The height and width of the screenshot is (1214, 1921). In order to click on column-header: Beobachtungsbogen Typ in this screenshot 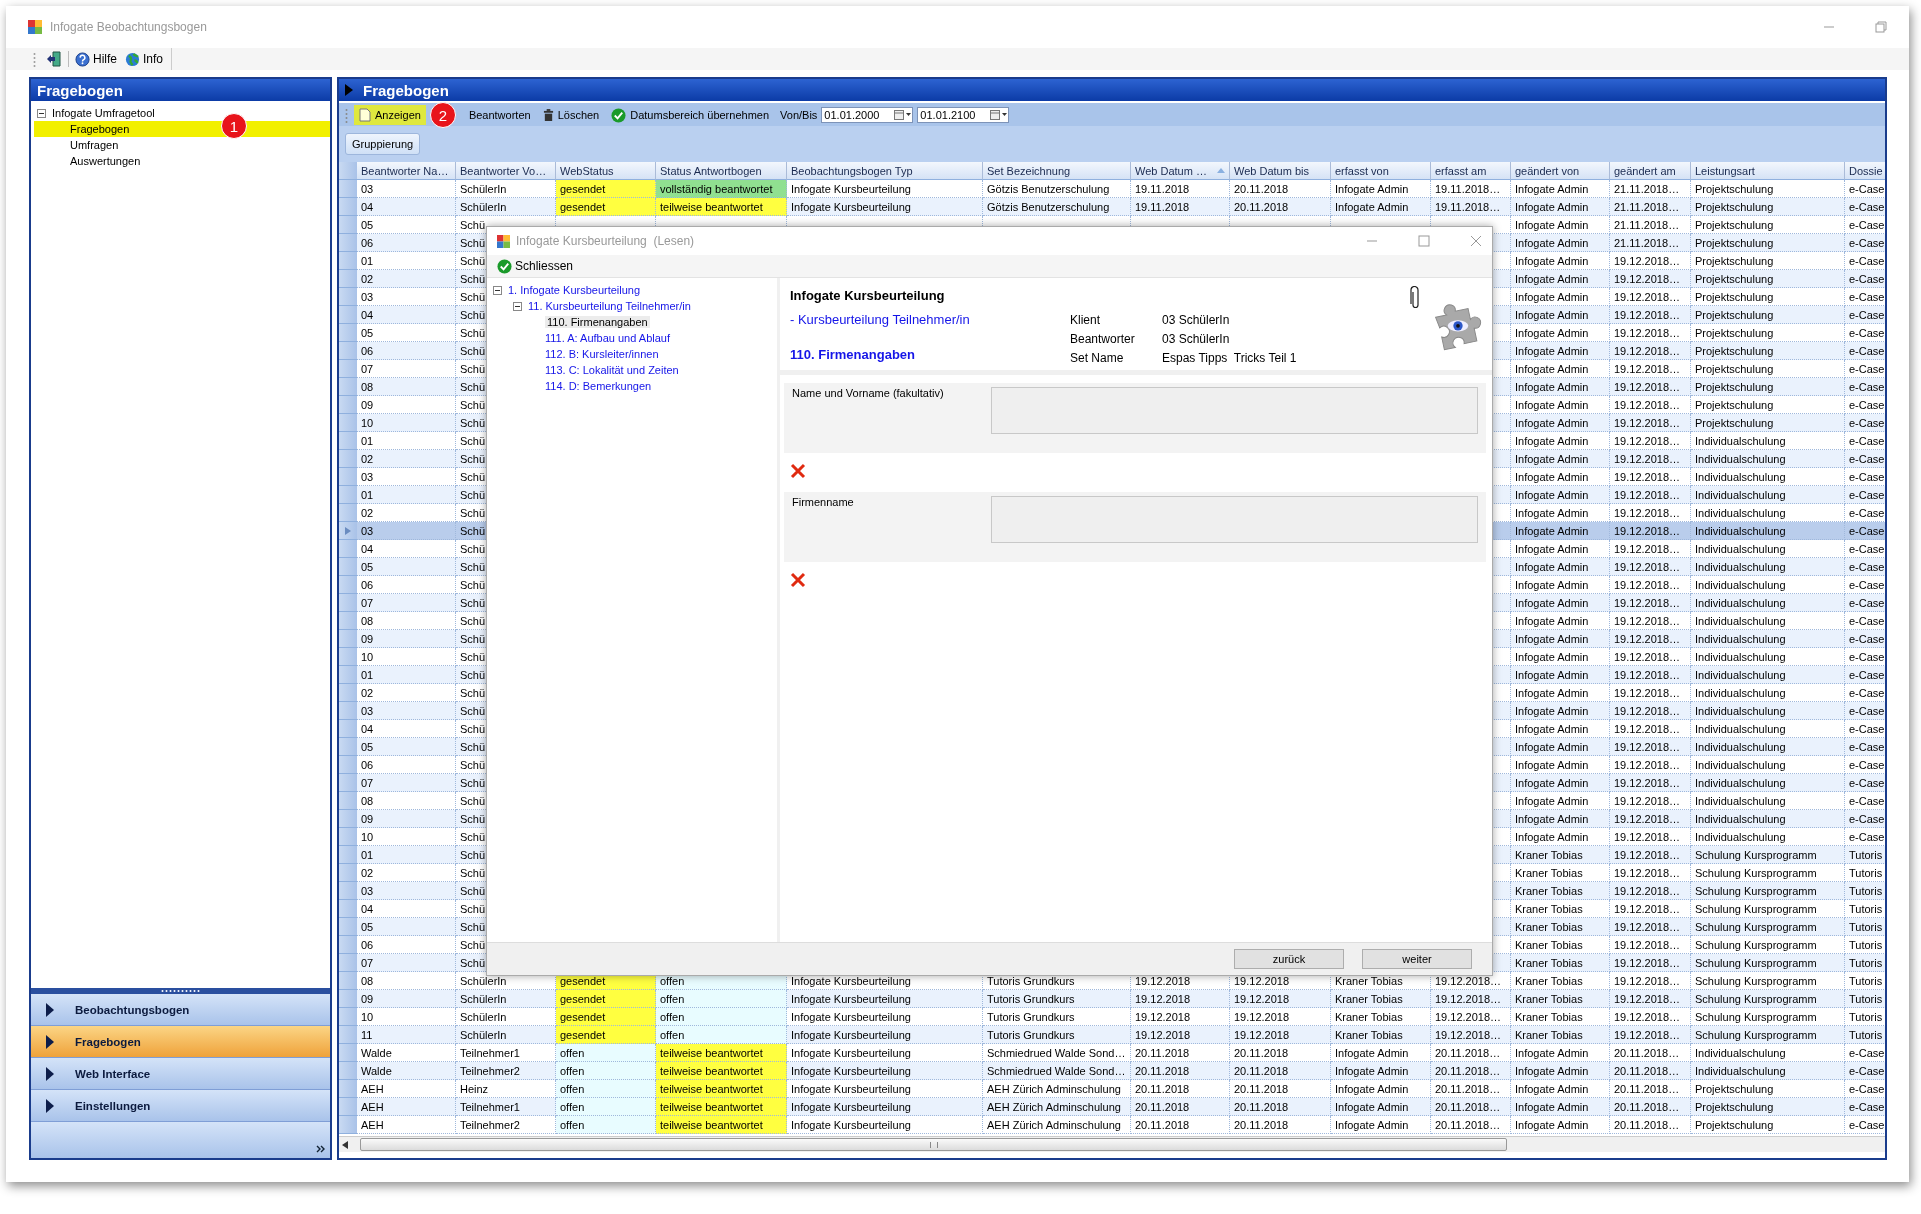, I will do `click(885, 171)`.